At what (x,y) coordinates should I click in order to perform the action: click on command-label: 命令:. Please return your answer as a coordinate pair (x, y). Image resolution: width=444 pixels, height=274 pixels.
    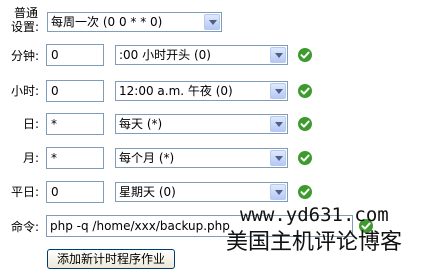
    Looking at the image, I should click on (24, 227).